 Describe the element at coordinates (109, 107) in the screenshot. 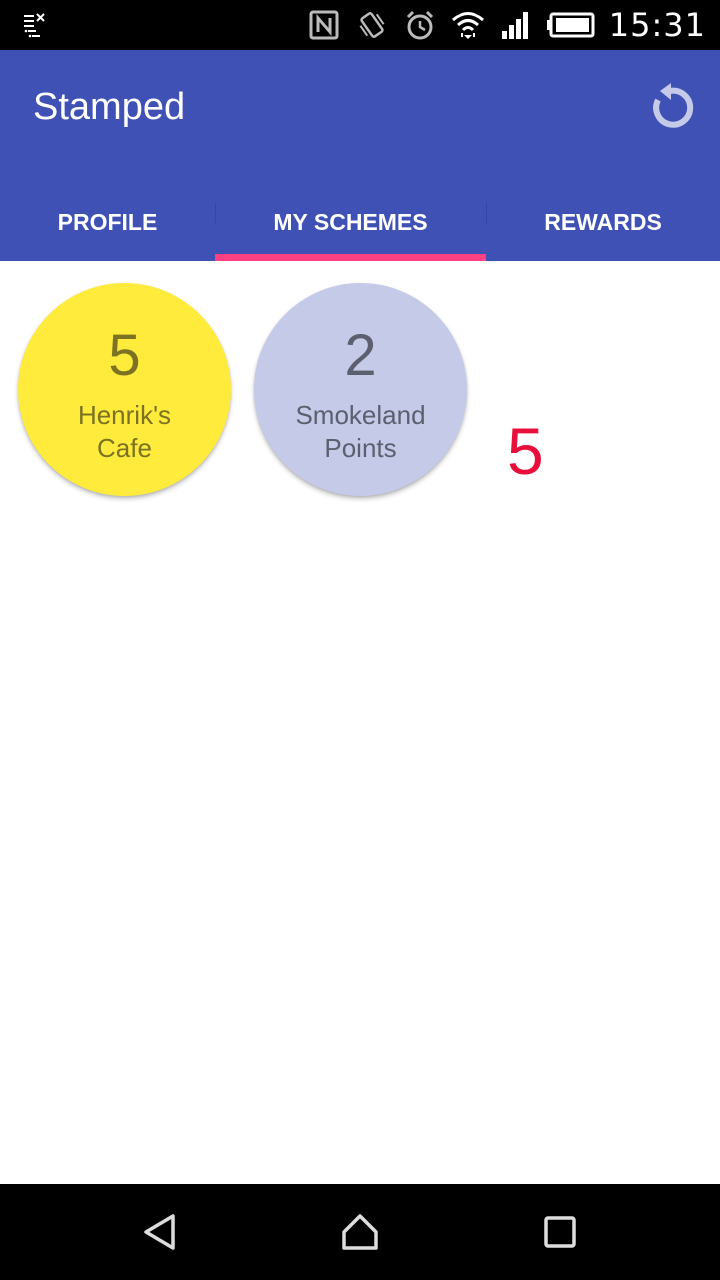

I see `app-title: Stamped` at that location.